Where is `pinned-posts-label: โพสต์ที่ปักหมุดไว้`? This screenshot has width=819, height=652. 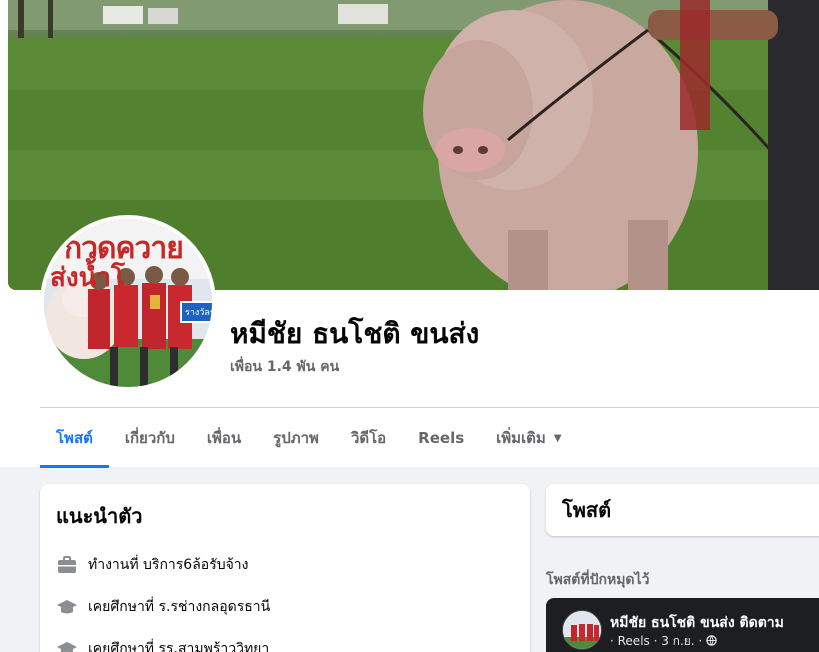
pinned-posts-label: โพสต์ที่ปักหมุดไว้ is located at coordinates (598, 580).